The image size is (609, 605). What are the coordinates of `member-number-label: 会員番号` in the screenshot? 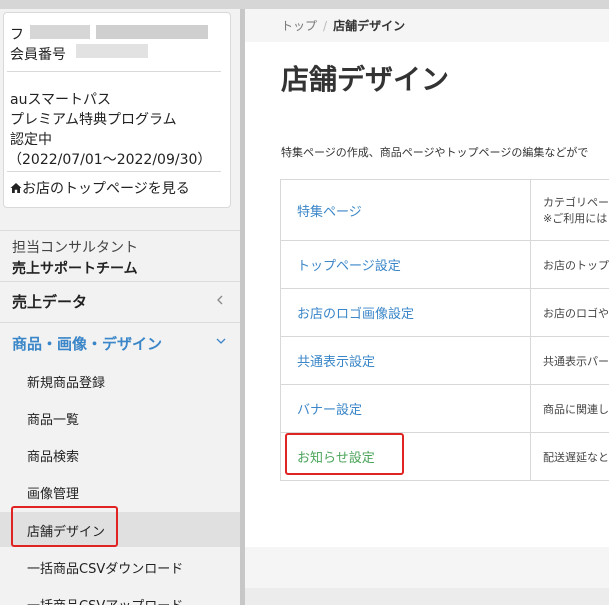 It's located at (38, 55).